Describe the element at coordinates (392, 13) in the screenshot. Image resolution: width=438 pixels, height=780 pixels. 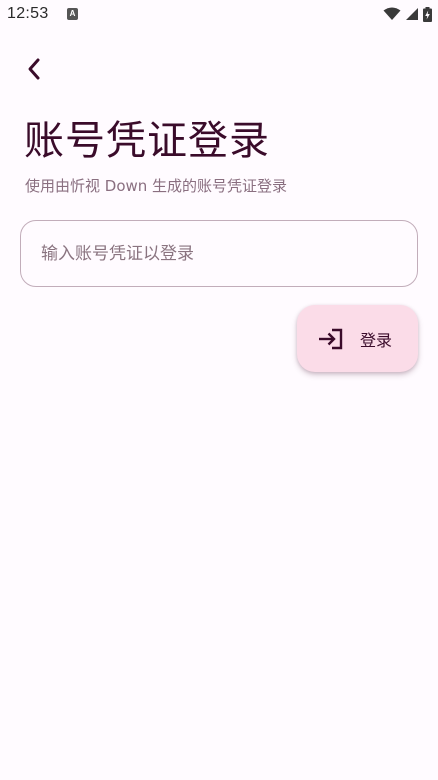
I see `wifi-icon` at that location.